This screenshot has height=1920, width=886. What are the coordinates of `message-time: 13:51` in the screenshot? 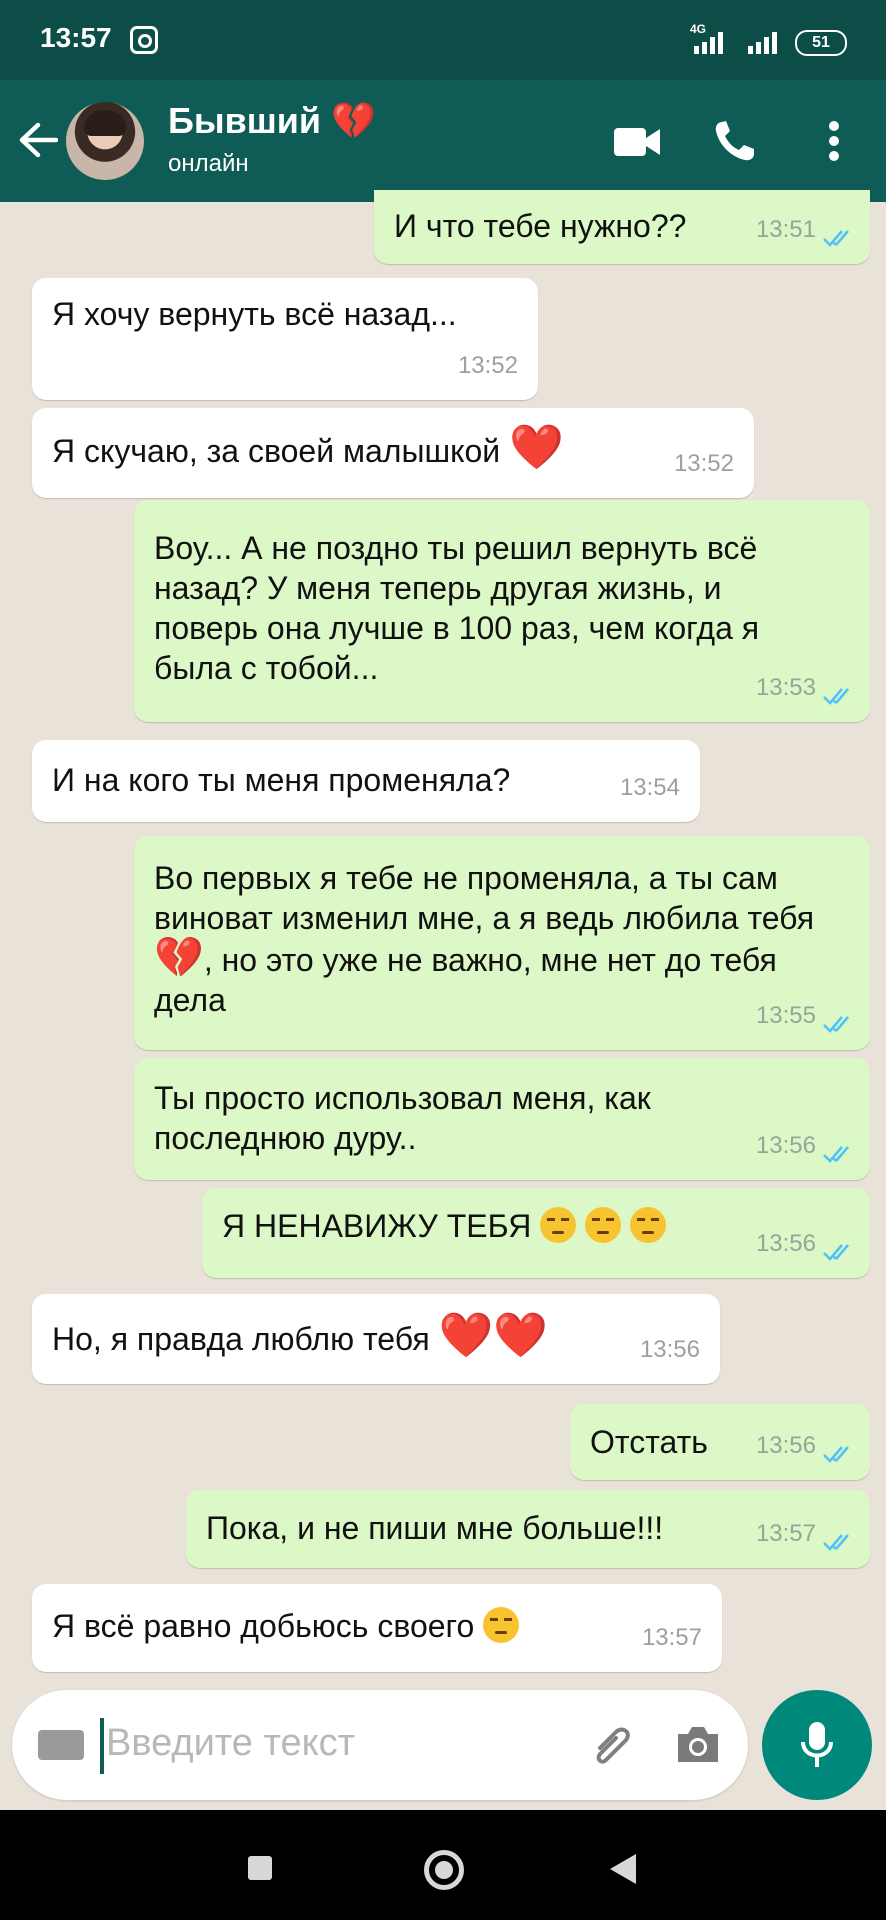 It's located at (785, 229).